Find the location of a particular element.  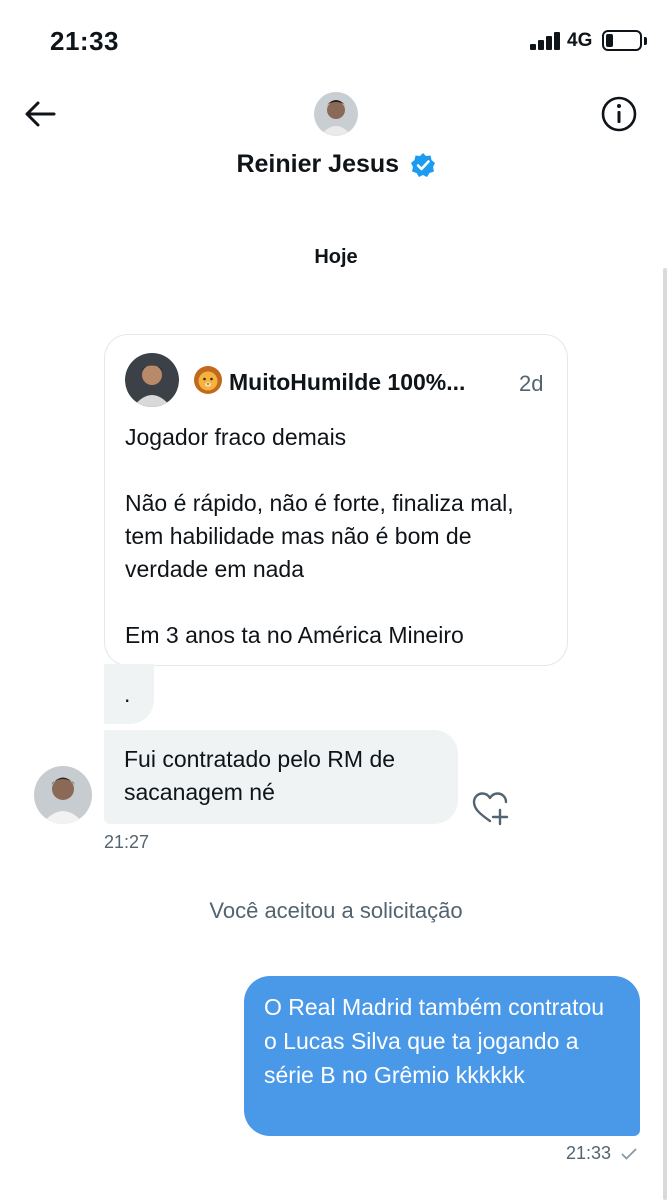

arrow-left-icon is located at coordinates (40, 114).